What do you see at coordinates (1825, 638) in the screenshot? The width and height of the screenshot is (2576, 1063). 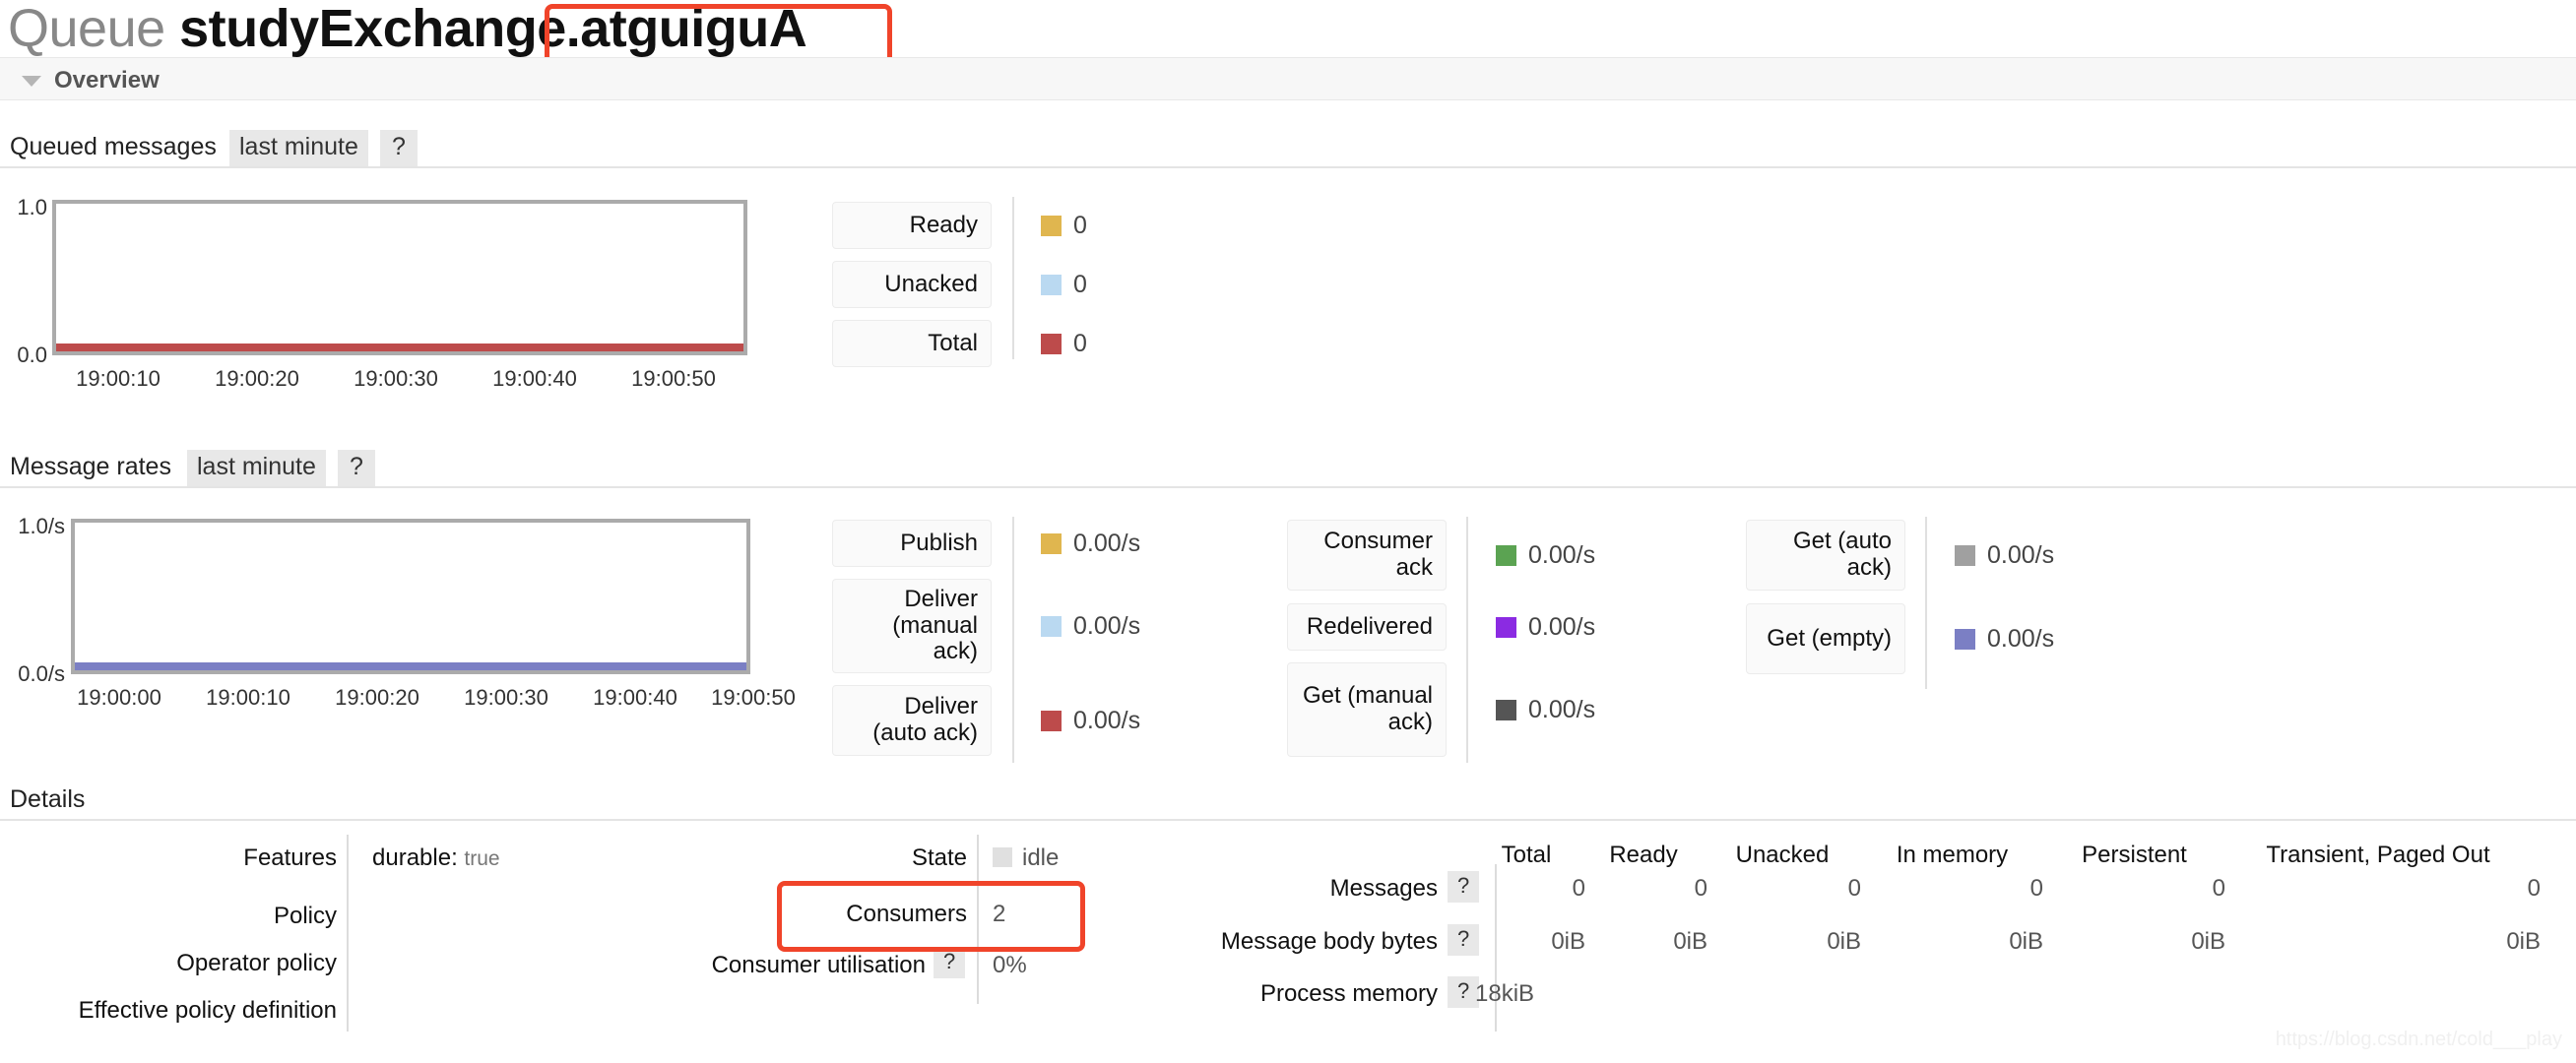 I see `legend-button-get-empty: Get (empty)` at bounding box center [1825, 638].